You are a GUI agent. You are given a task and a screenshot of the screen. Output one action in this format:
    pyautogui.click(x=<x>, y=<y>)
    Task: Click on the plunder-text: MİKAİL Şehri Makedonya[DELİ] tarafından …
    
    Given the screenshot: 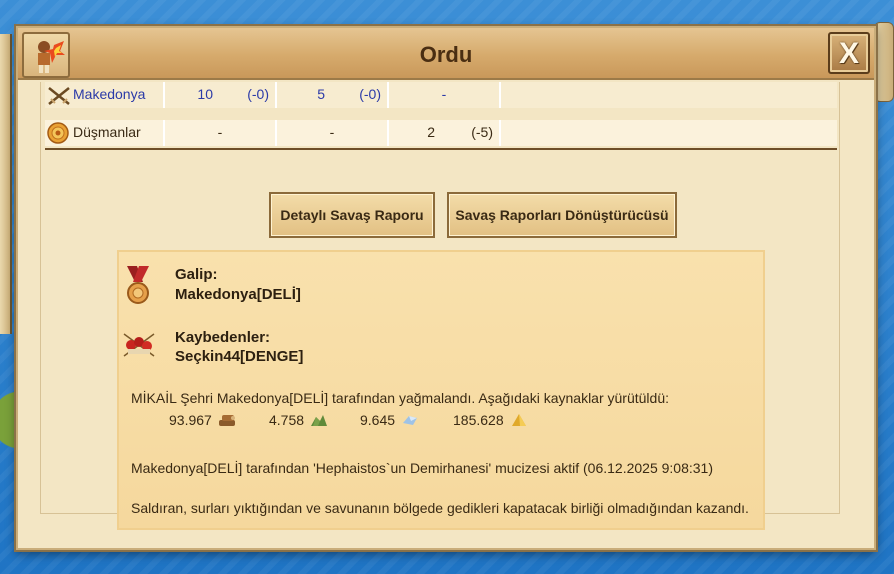 What is the action you would take?
    pyautogui.click(x=400, y=398)
    